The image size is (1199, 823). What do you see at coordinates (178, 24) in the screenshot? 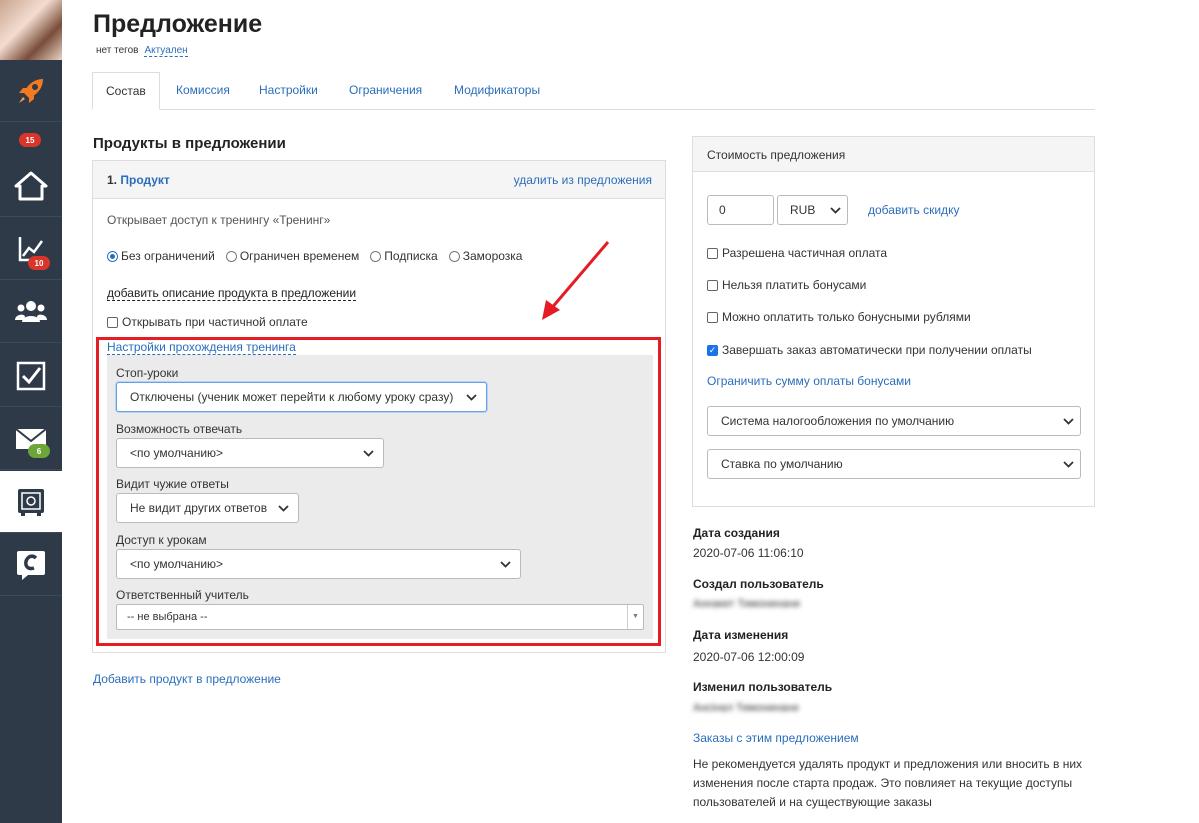
I see `page-title: Предложение` at bounding box center [178, 24].